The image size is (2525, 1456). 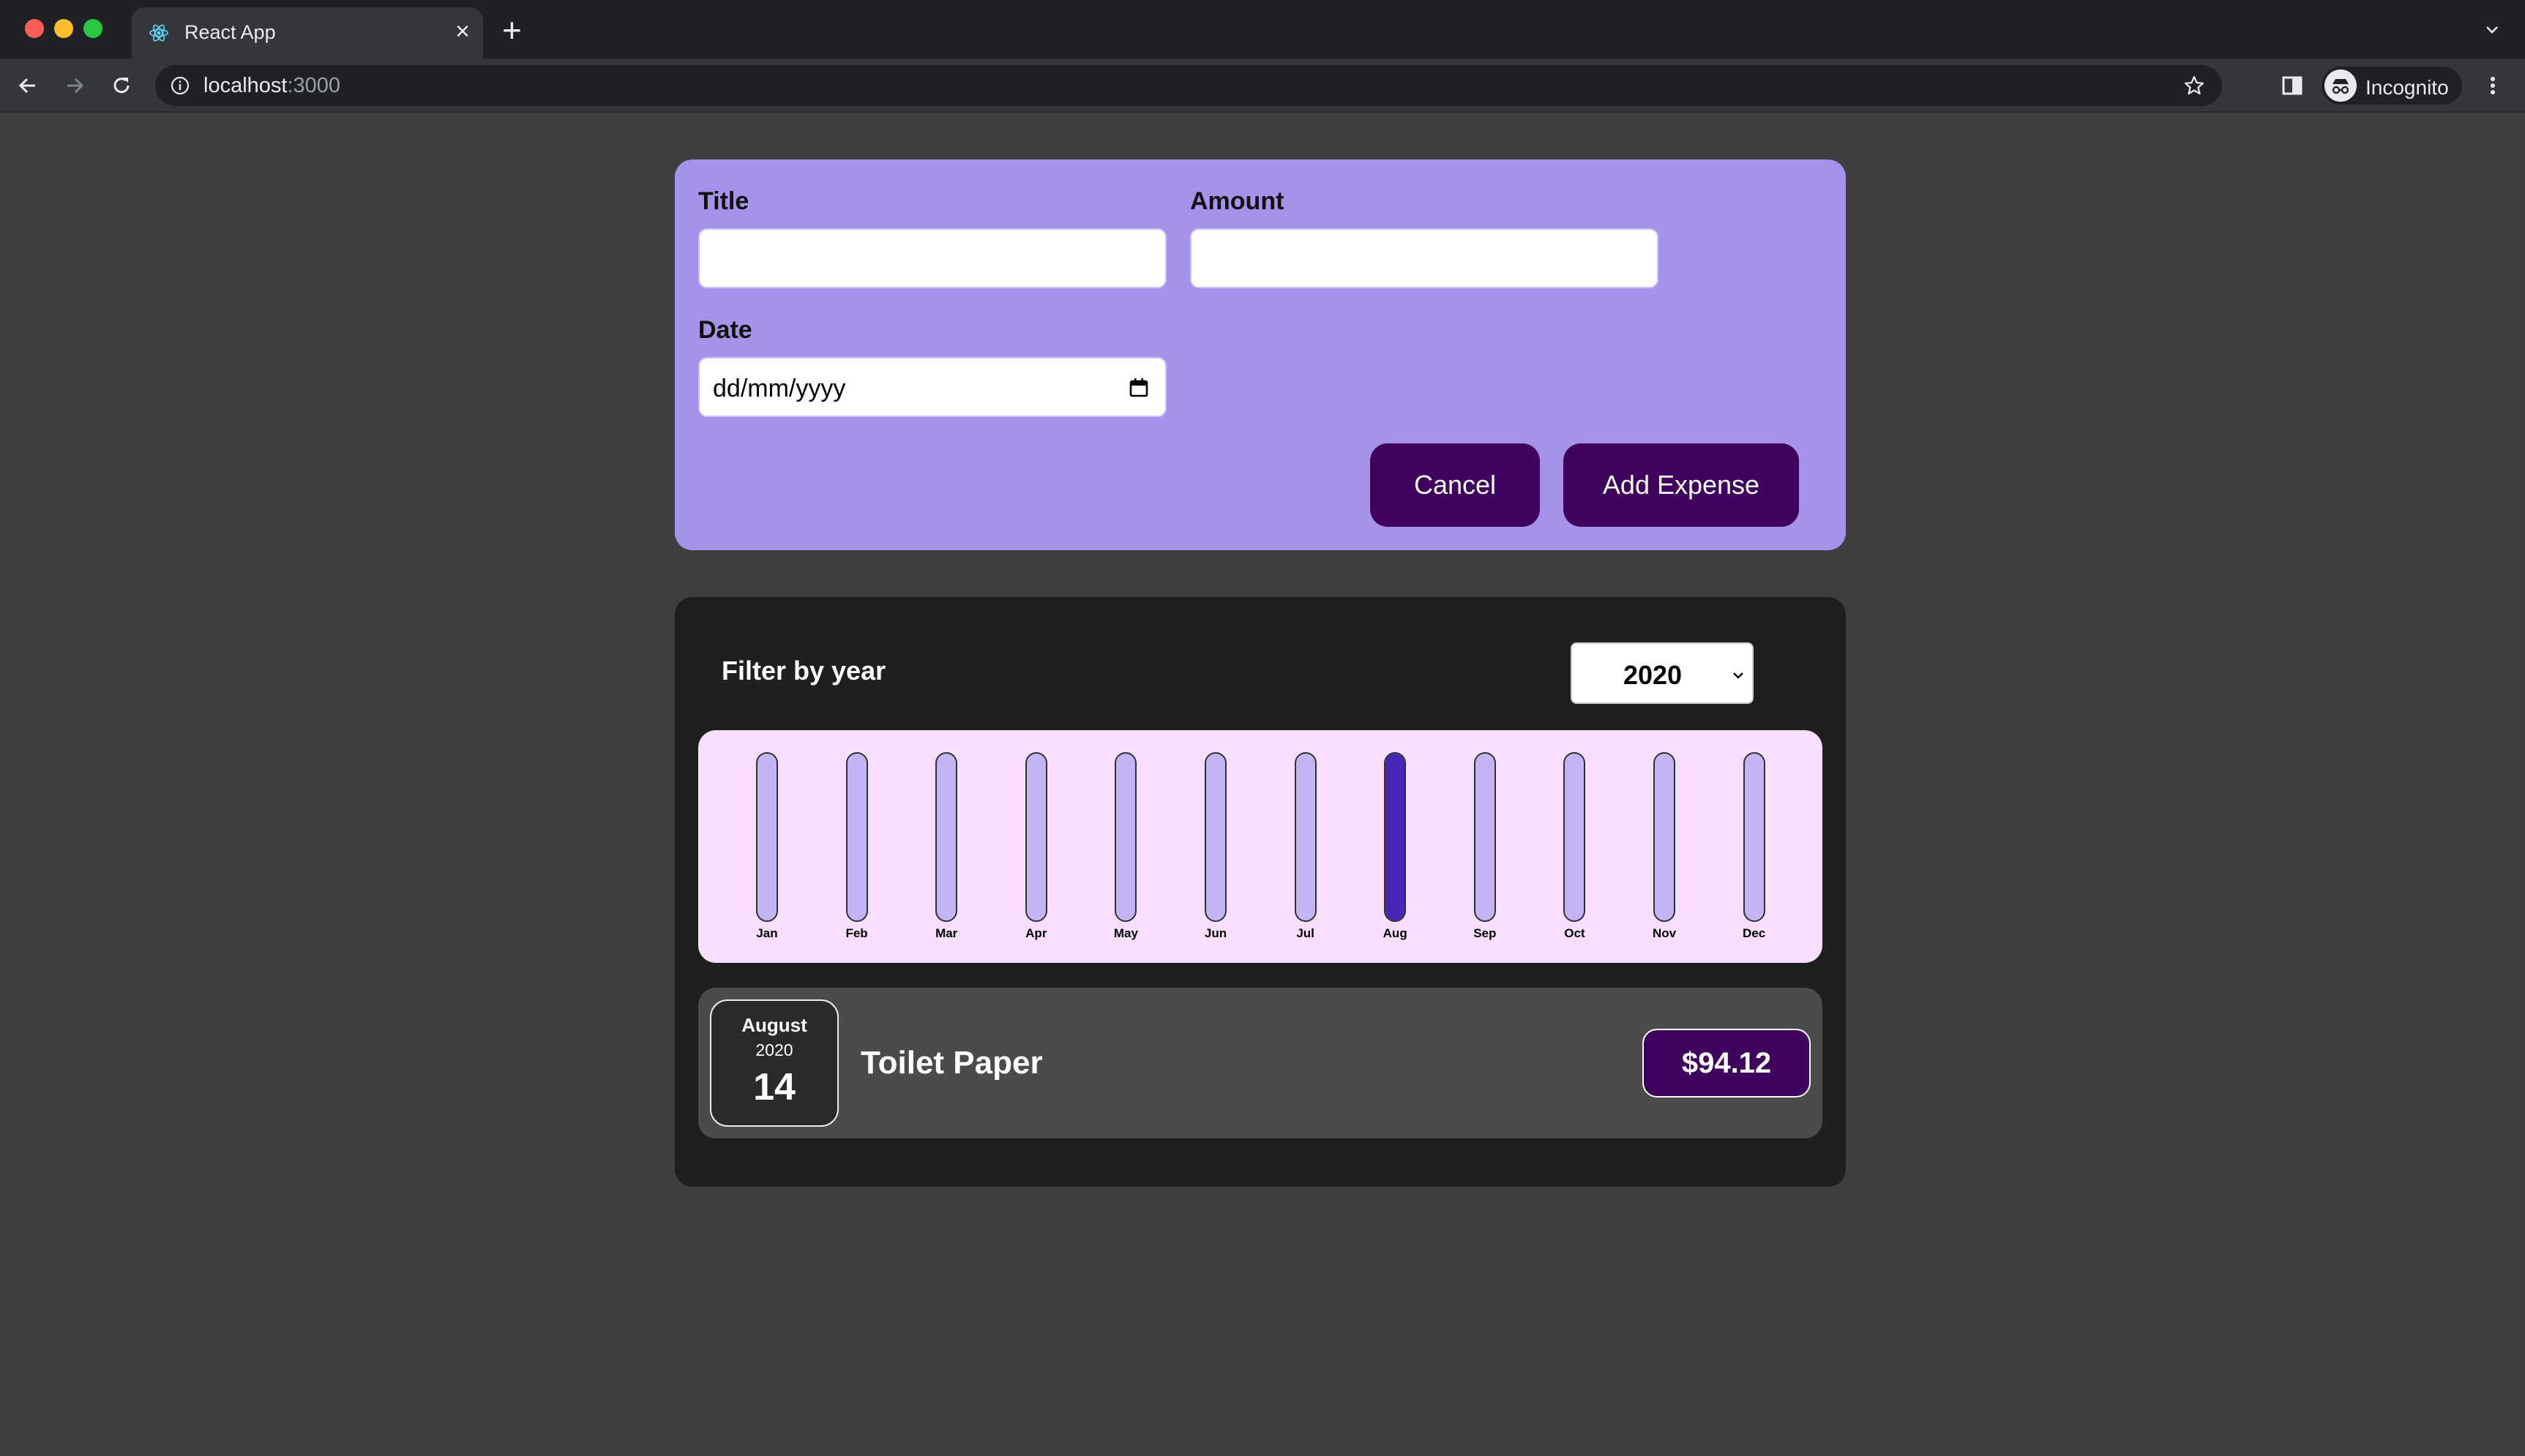 I want to click on chart-bar-label-jun: Jun, so click(x=1215, y=933).